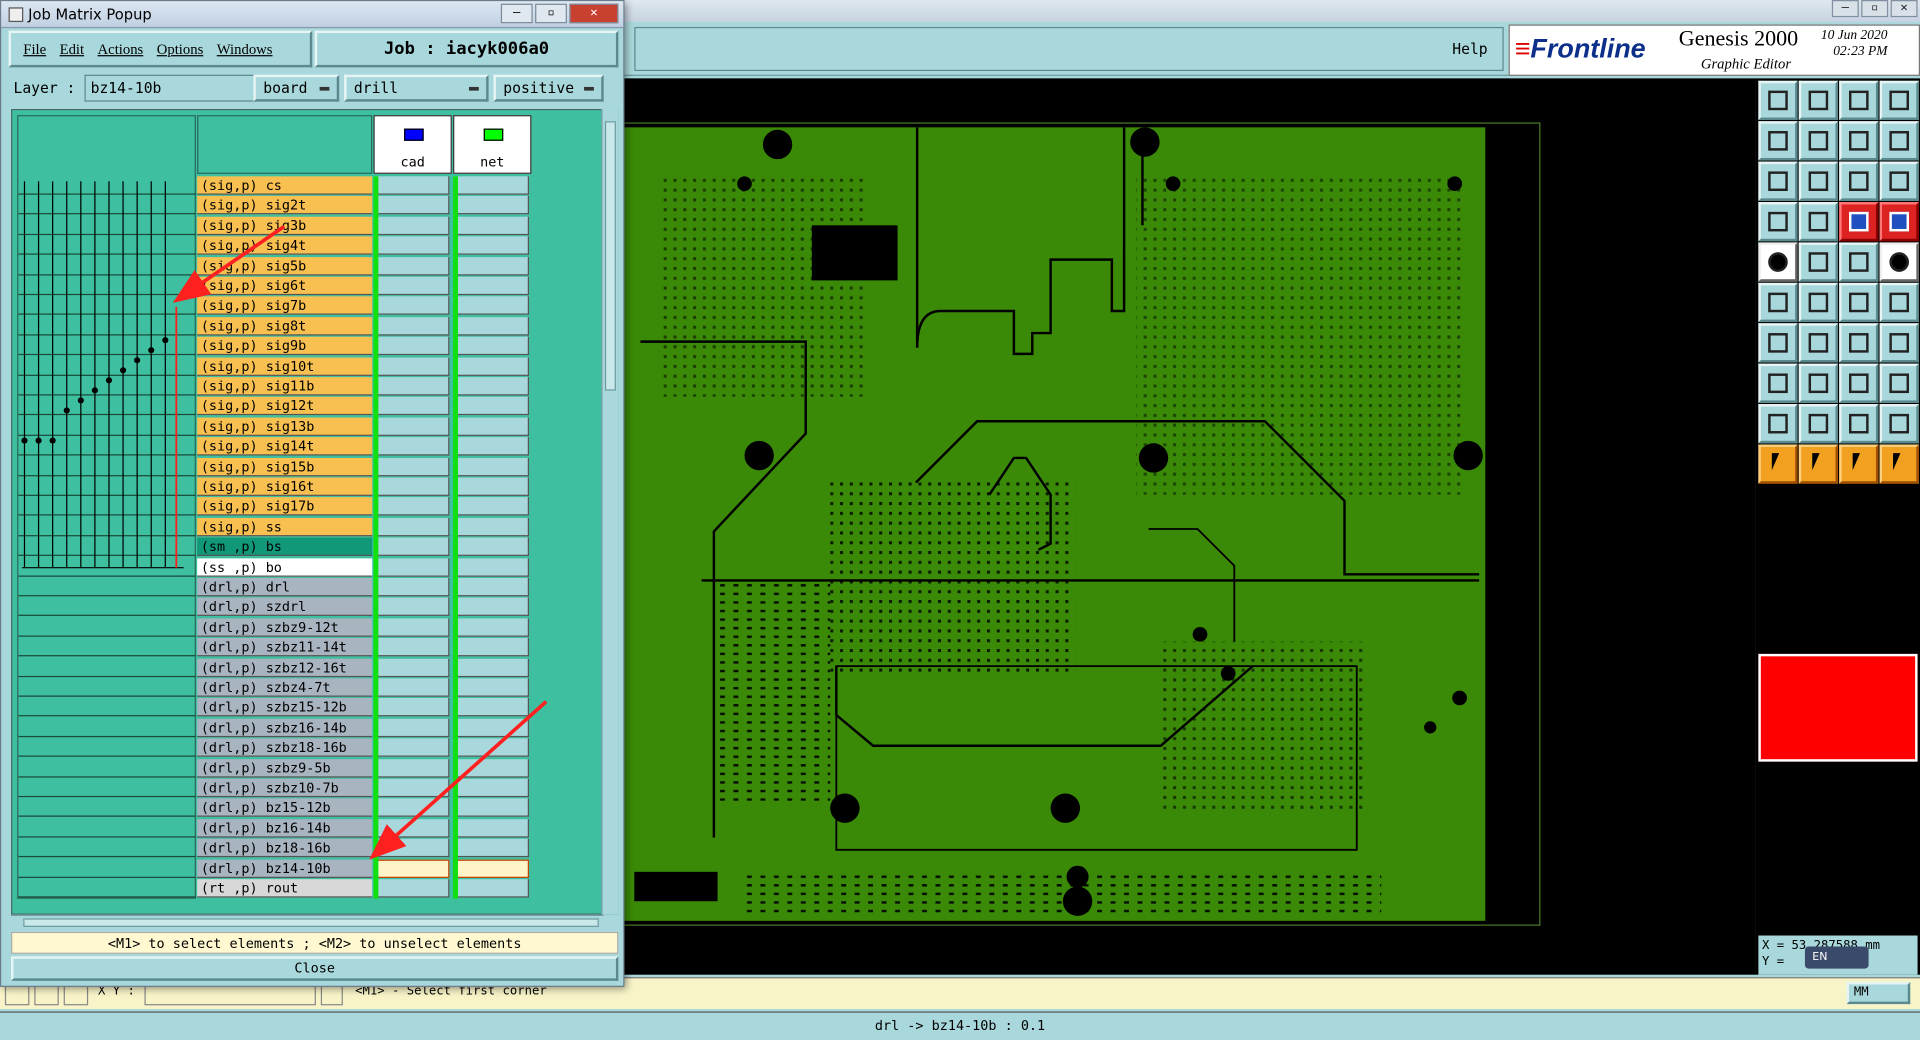 The width and height of the screenshot is (1920, 1040). Describe the element at coordinates (285, 687) in the screenshot. I see `layer-row-name: (drl,p) szbz4-7t` at that location.